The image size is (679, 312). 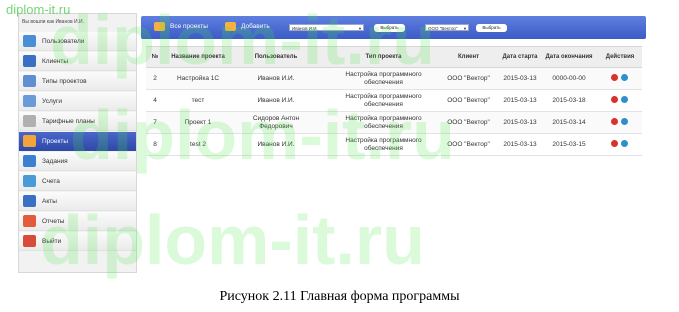 What do you see at coordinates (198, 78) in the screenshot?
I see `cell-project-name: Настройка 1С` at bounding box center [198, 78].